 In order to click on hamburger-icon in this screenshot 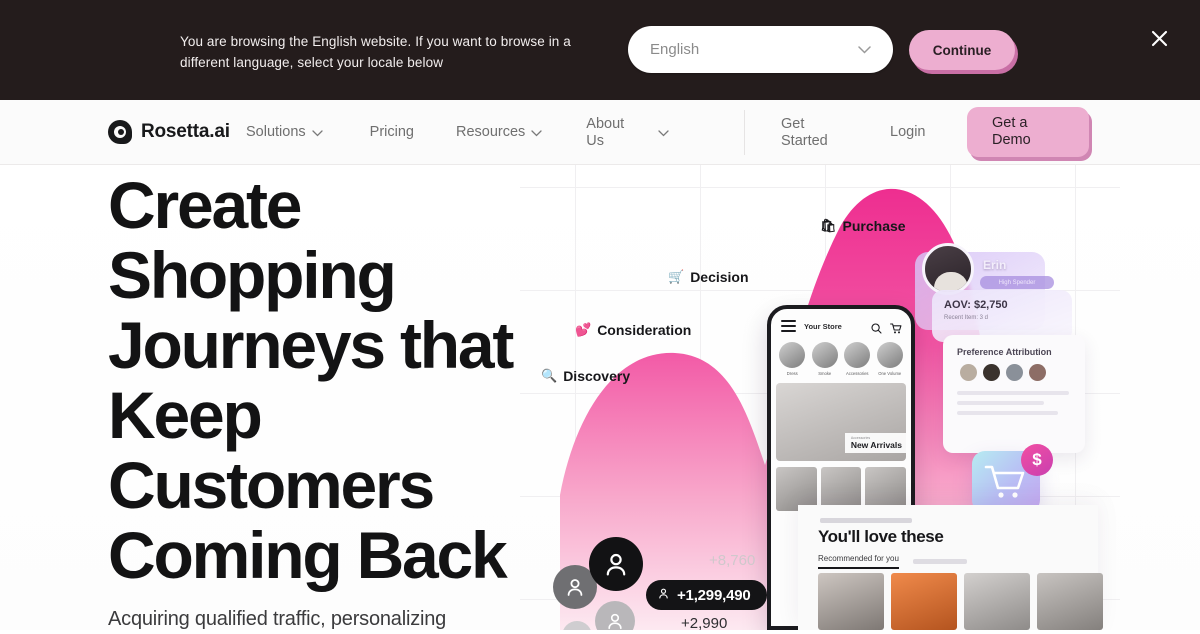, I will do `click(788, 326)`.